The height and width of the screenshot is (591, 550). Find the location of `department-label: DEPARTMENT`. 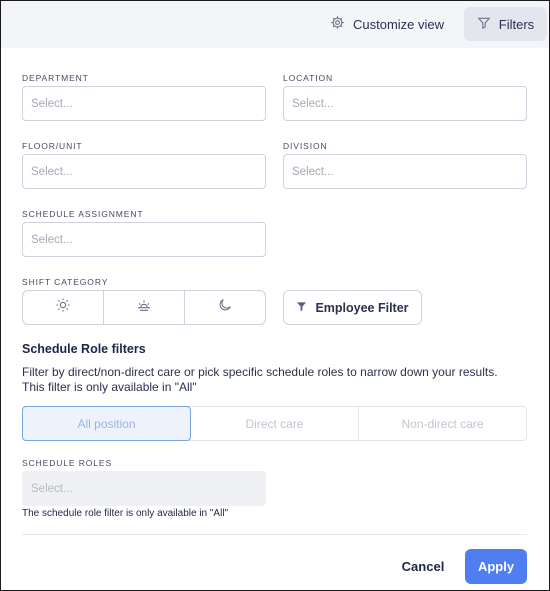

department-label: DEPARTMENT is located at coordinates (55, 78).